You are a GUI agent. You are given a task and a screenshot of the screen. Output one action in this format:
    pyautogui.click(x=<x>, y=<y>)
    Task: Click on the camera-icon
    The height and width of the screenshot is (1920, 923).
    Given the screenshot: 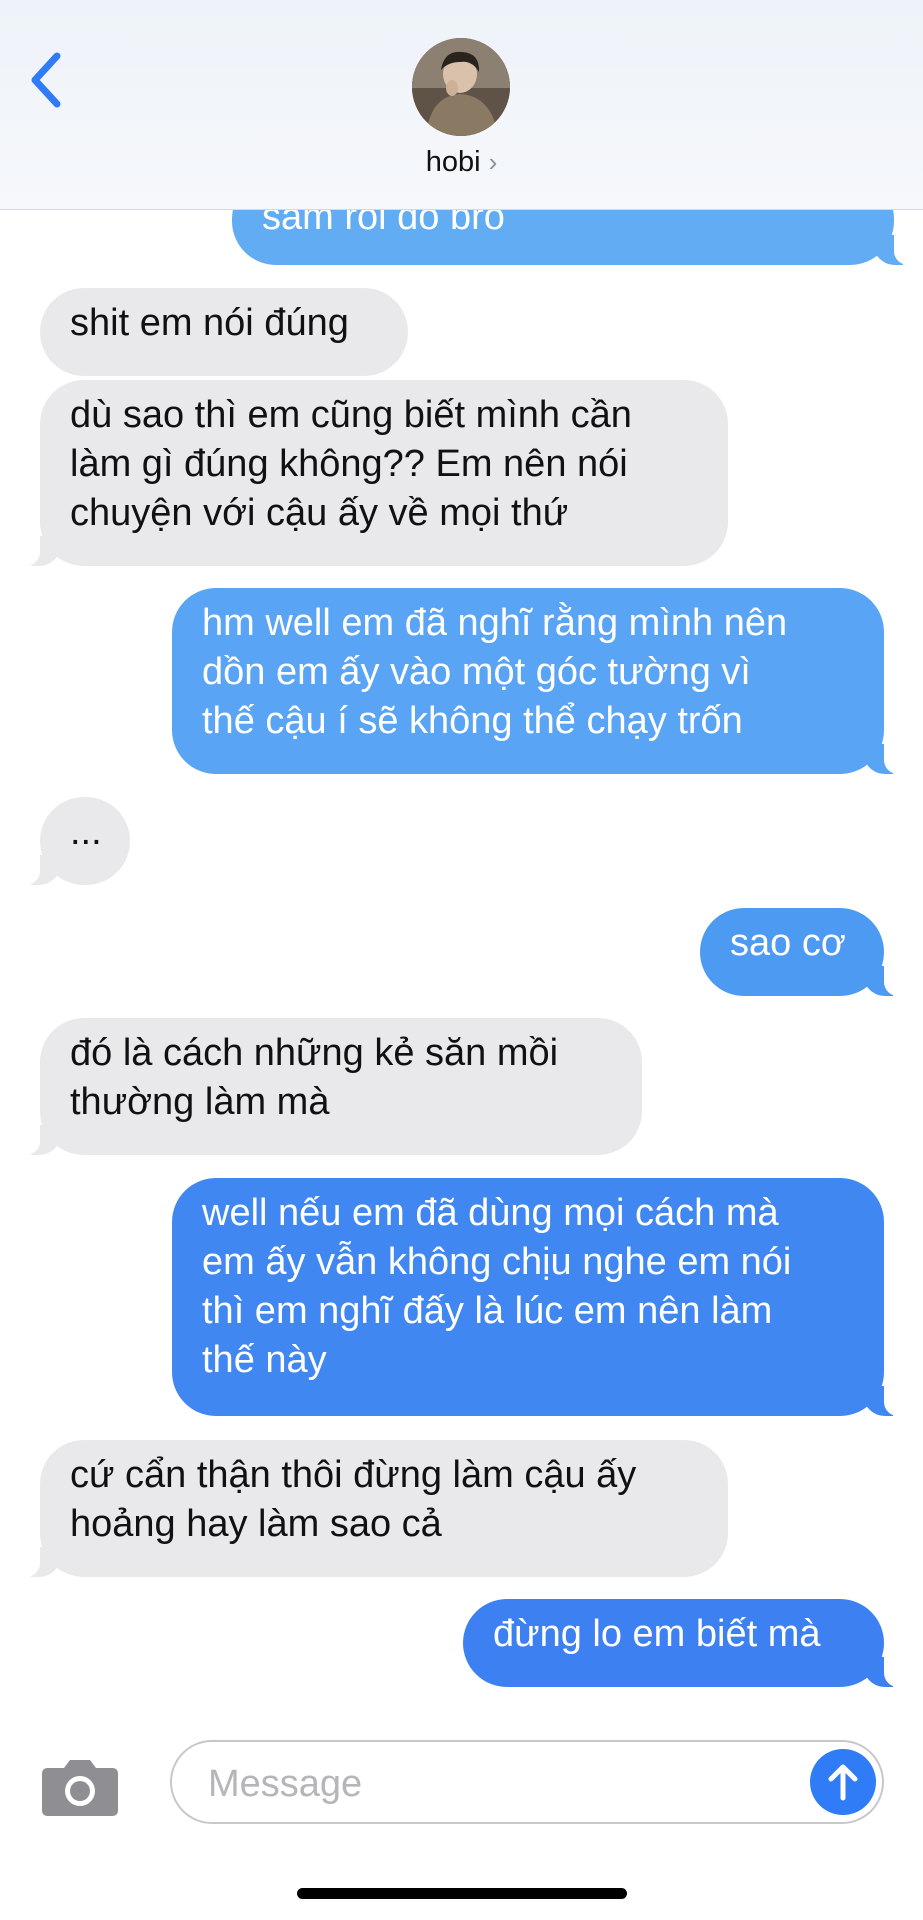 What is the action you would take?
    pyautogui.click(x=80, y=1788)
    